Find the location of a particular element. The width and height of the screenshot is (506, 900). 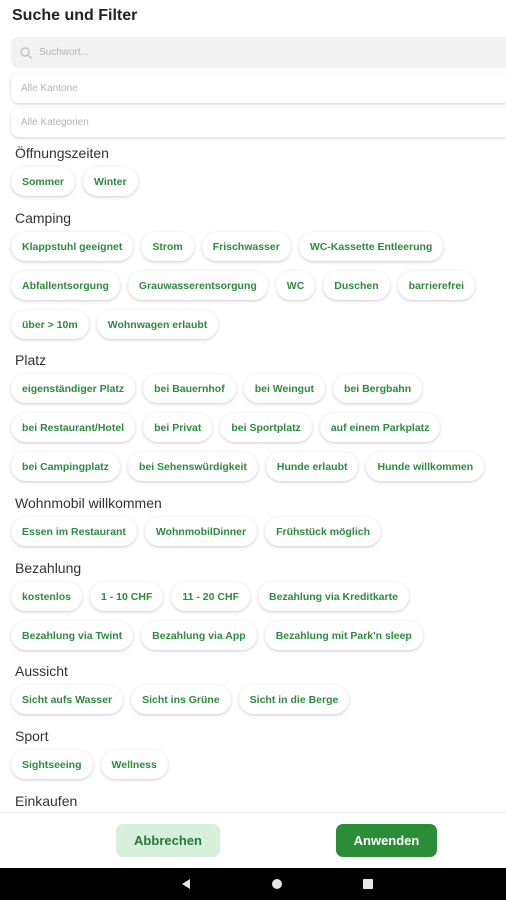

apply-button: Anwenden is located at coordinates (386, 840).